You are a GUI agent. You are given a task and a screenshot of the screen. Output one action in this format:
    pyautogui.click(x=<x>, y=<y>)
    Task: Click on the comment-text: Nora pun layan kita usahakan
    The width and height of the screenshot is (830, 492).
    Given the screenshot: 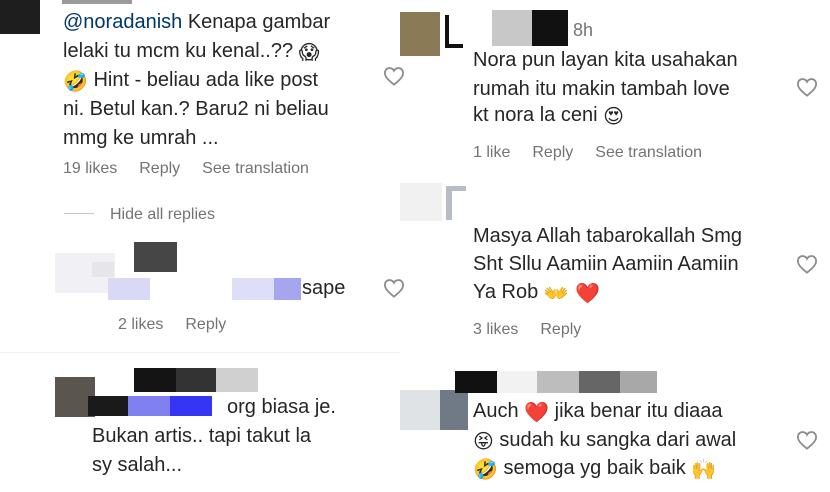 What is the action you would take?
    pyautogui.click(x=605, y=60)
    